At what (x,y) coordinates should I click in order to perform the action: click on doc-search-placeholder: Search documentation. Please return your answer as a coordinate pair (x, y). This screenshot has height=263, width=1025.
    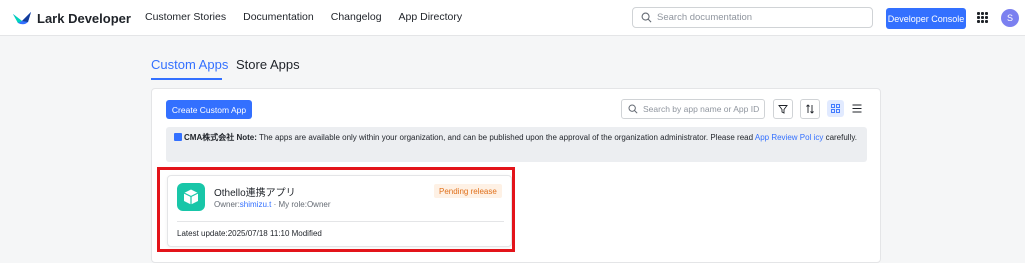
    Looking at the image, I should click on (705, 17).